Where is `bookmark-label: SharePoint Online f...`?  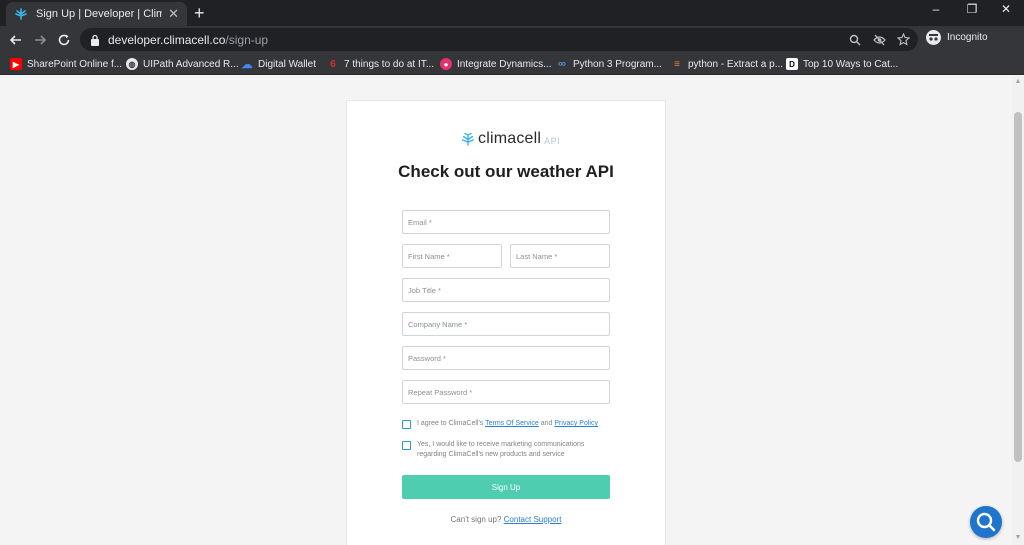 bookmark-label: SharePoint Online f... is located at coordinates (75, 64).